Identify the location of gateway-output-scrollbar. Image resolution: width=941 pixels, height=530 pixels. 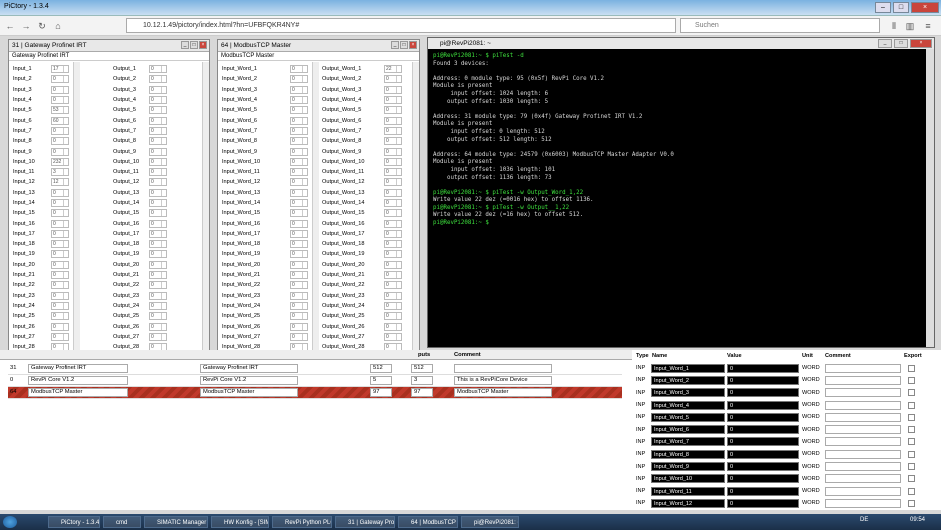
(205, 210).